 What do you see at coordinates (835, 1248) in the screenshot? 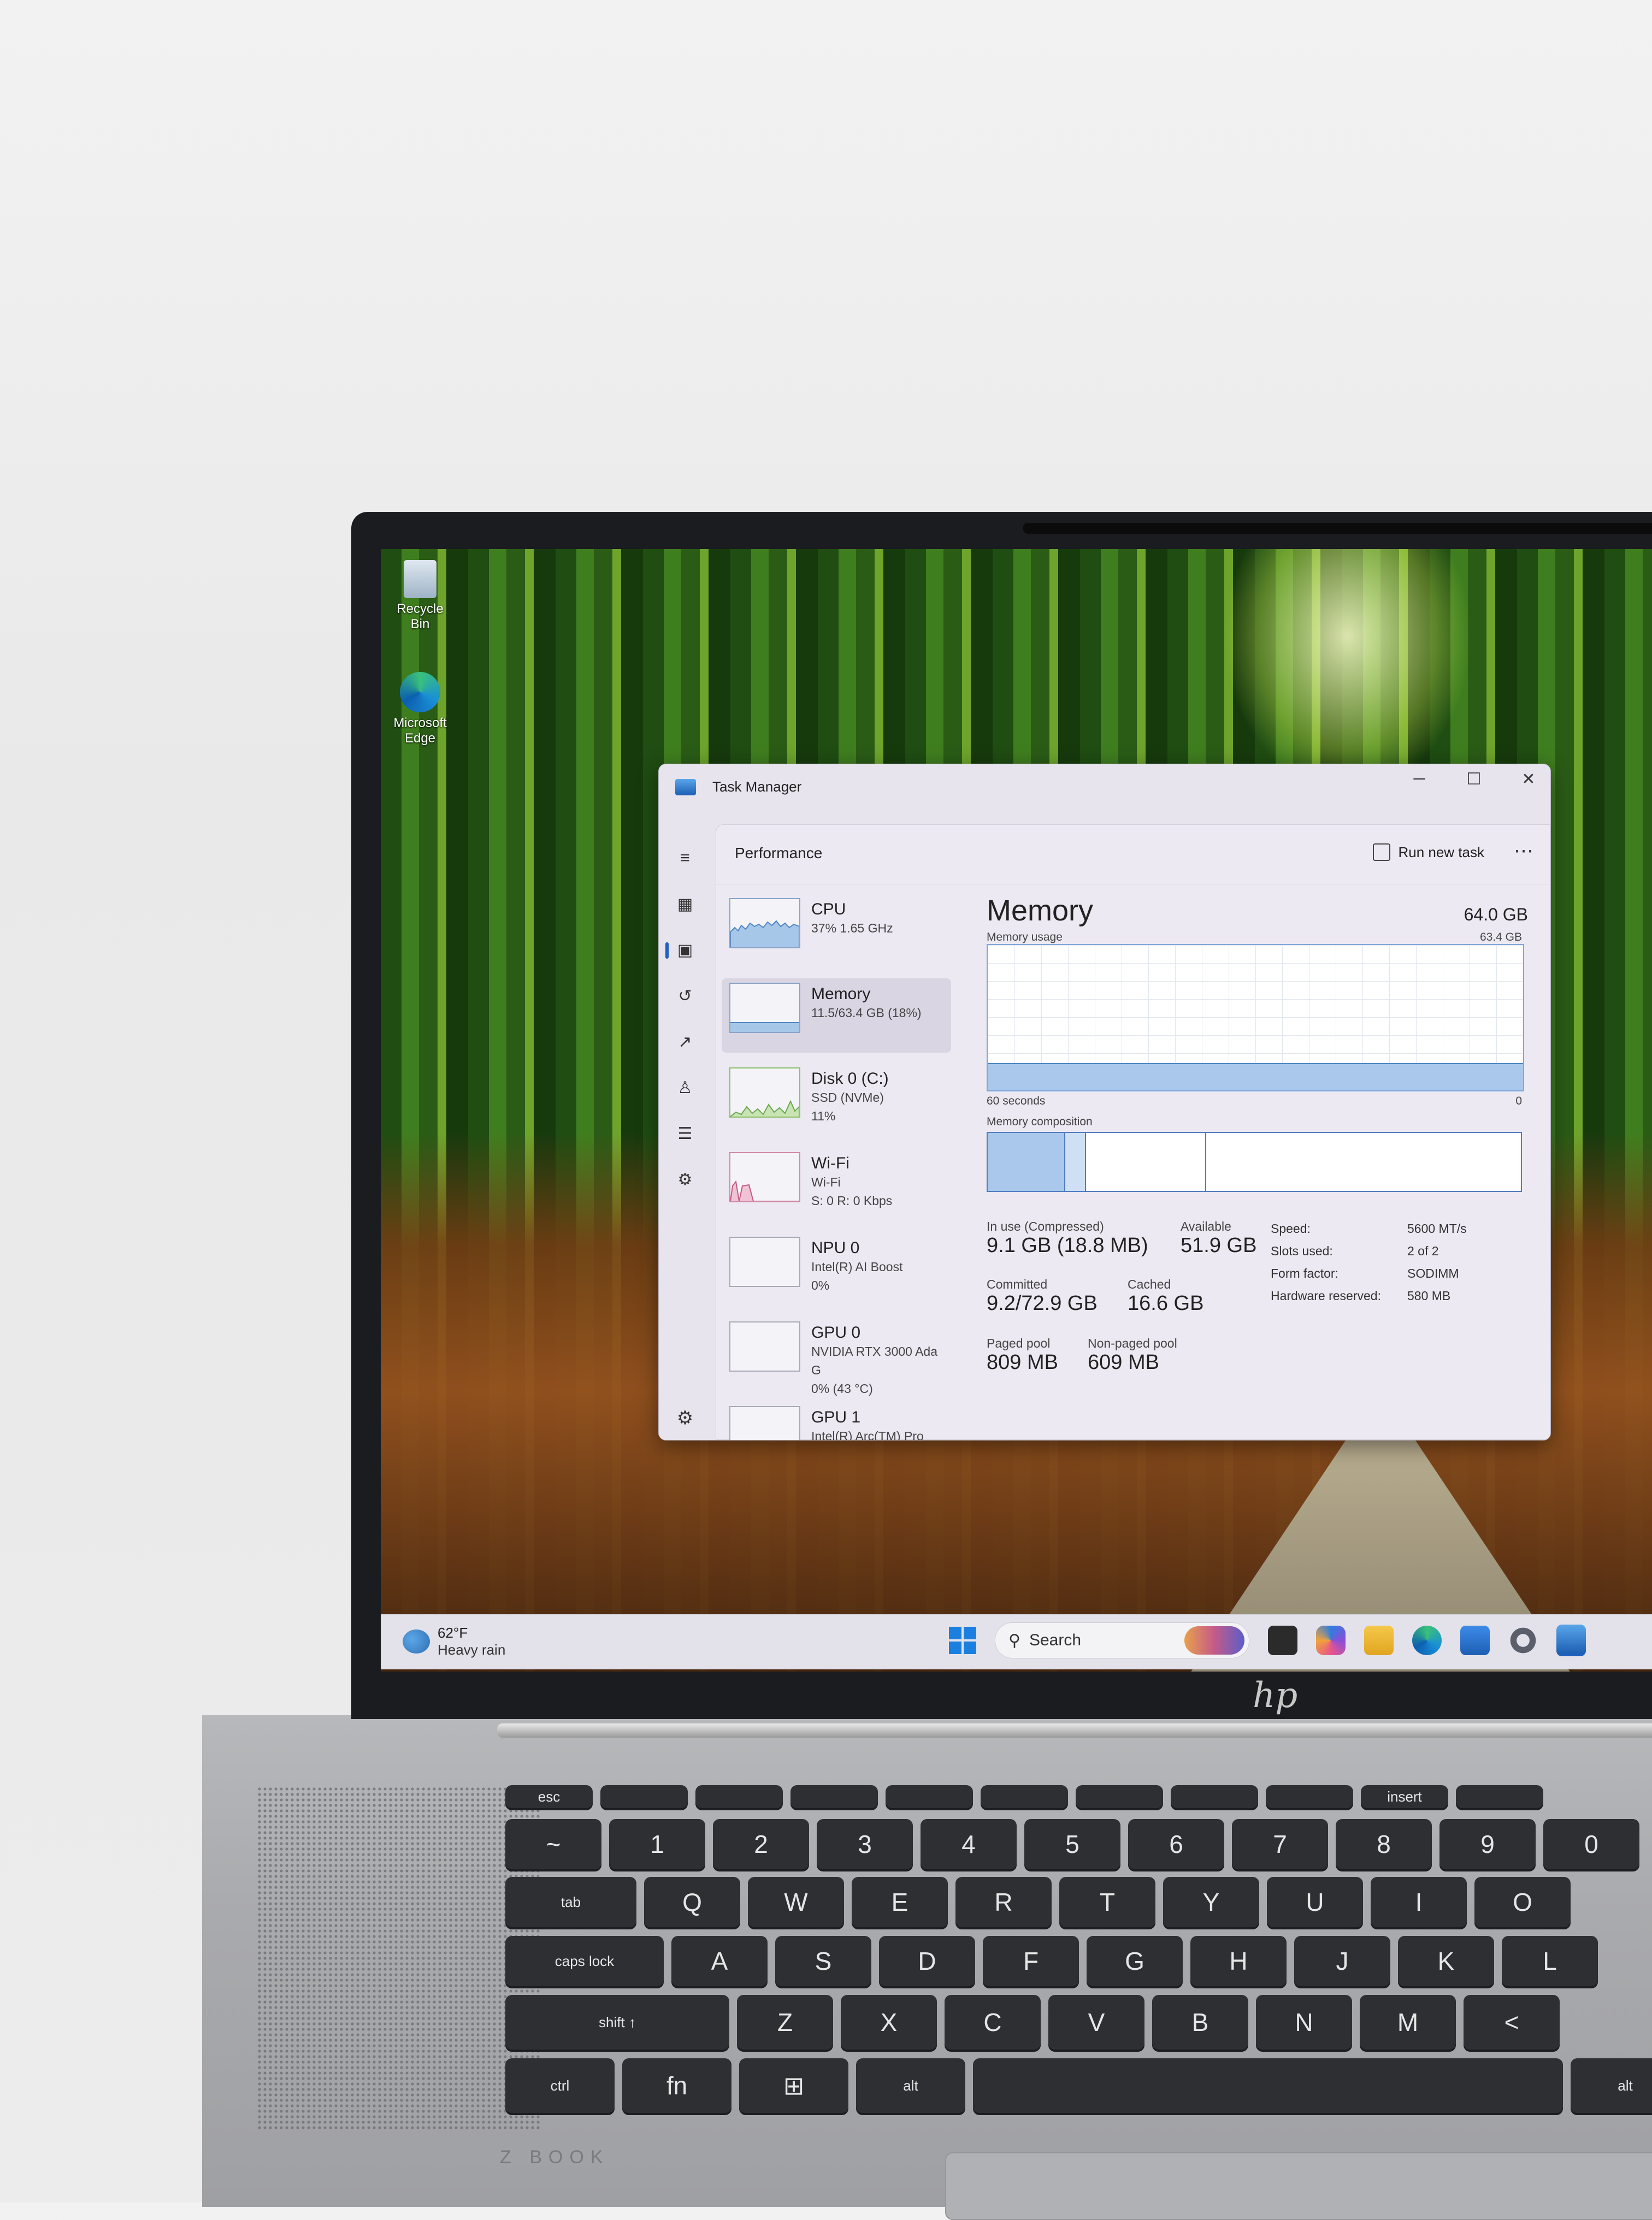
I see `resource-name: NPU 0` at bounding box center [835, 1248].